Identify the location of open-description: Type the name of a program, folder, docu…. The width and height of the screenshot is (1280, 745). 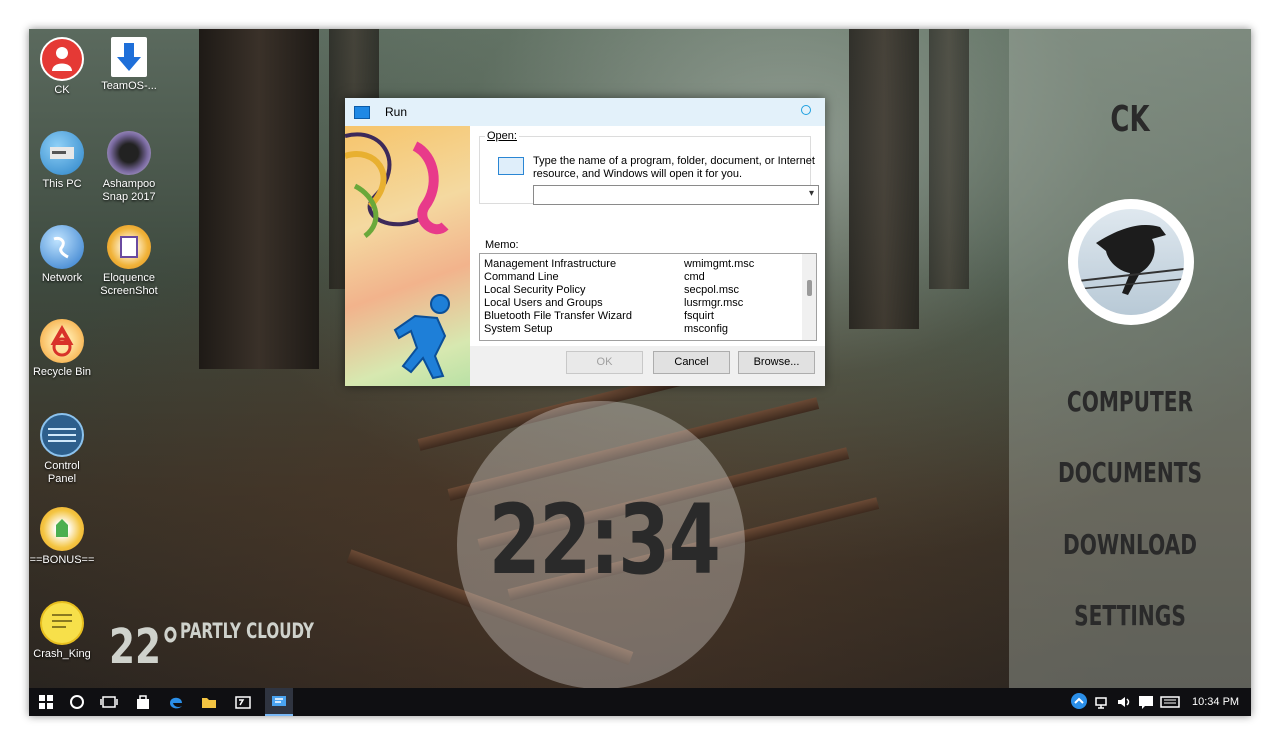
(674, 167).